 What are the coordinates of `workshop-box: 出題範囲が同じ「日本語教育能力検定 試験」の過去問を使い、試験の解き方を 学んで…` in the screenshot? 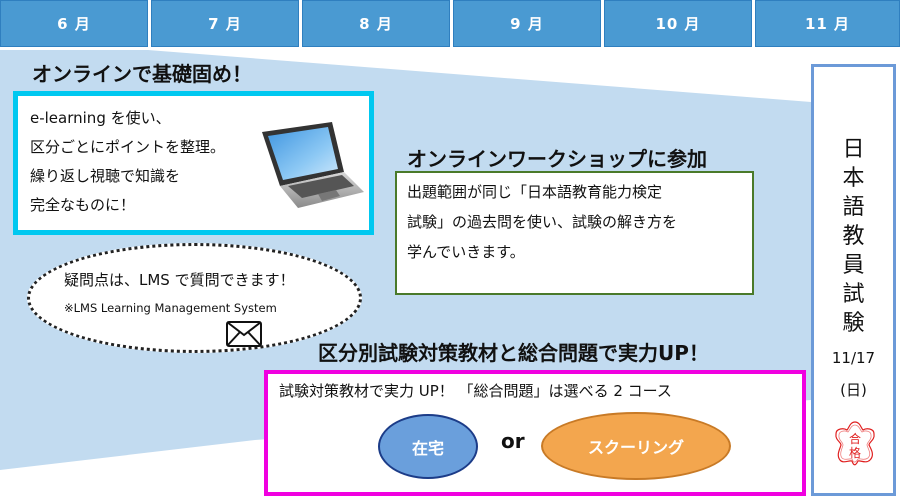 It's located at (574, 233).